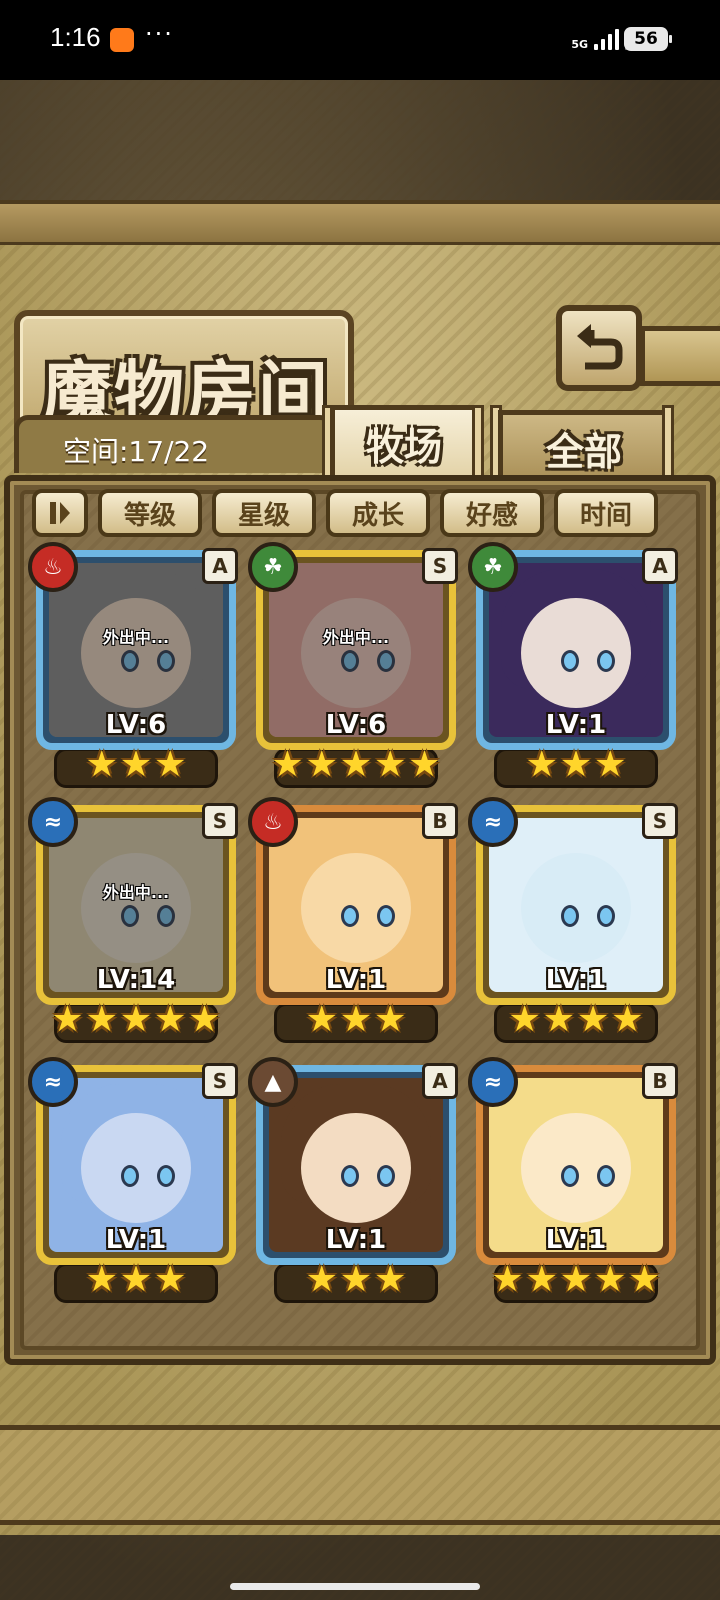 This screenshot has height=1600, width=720. What do you see at coordinates (606, 513) in the screenshot?
I see `sort-by-time: 时间` at bounding box center [606, 513].